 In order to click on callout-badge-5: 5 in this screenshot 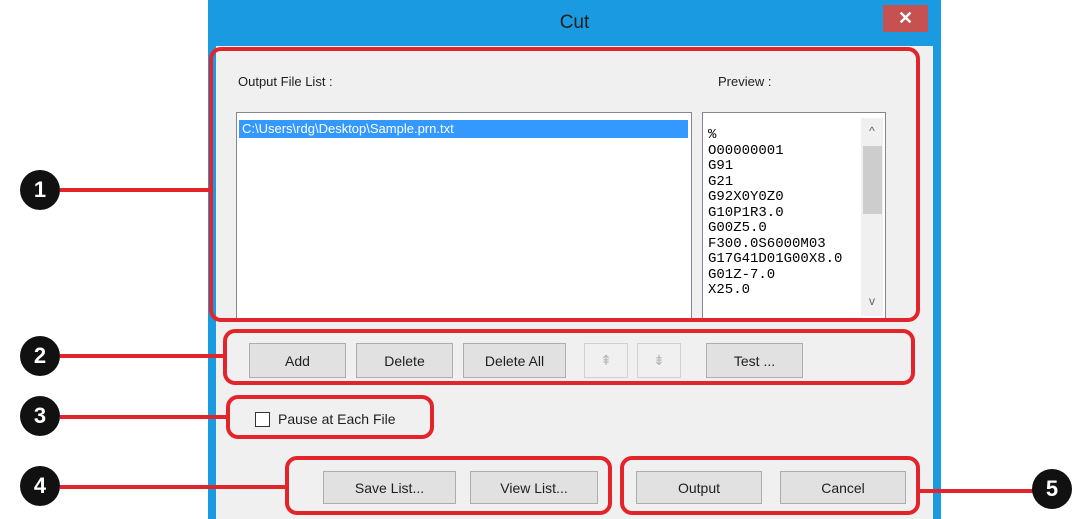, I will do `click(1052, 489)`.